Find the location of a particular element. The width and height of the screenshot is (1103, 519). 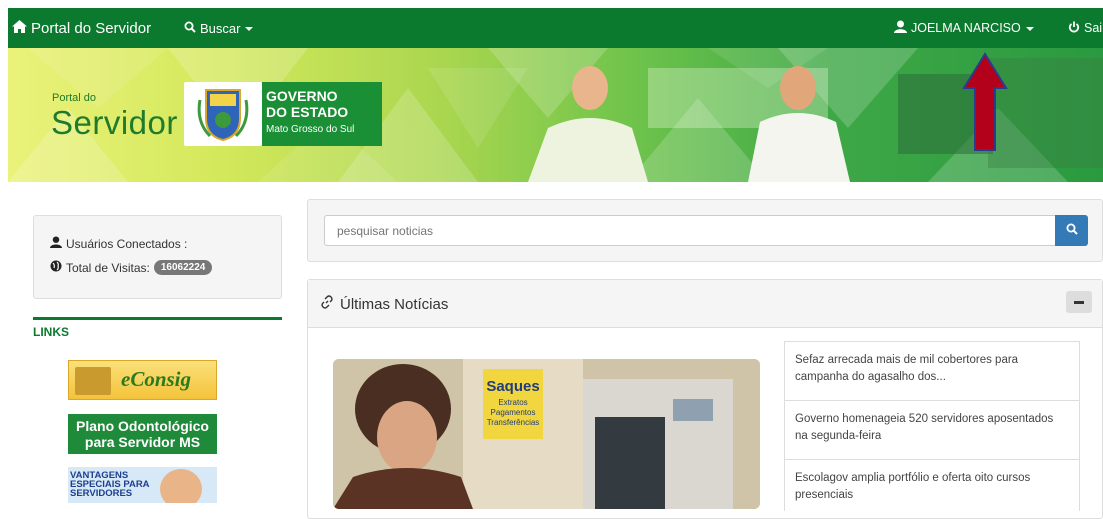

gov-line1: GOVERNO is located at coordinates (302, 96).